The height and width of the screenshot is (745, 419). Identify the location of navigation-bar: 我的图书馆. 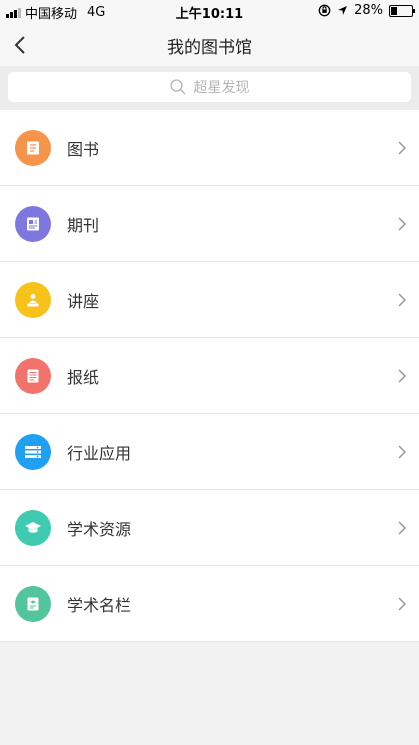
(209, 44).